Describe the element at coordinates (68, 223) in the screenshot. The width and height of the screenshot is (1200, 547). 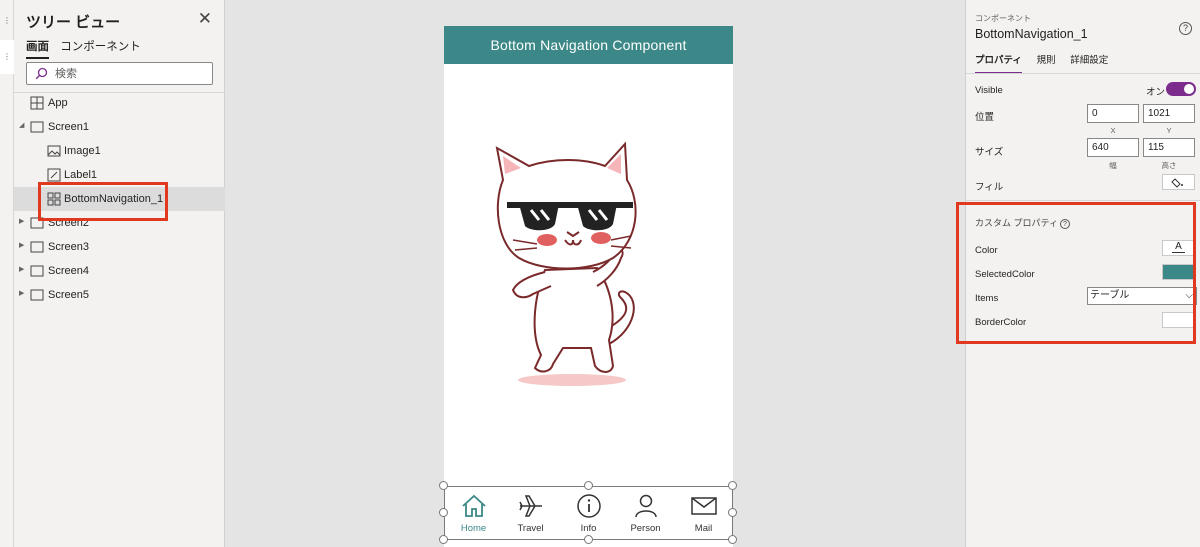
I see `tree-node-label: Screen2` at that location.